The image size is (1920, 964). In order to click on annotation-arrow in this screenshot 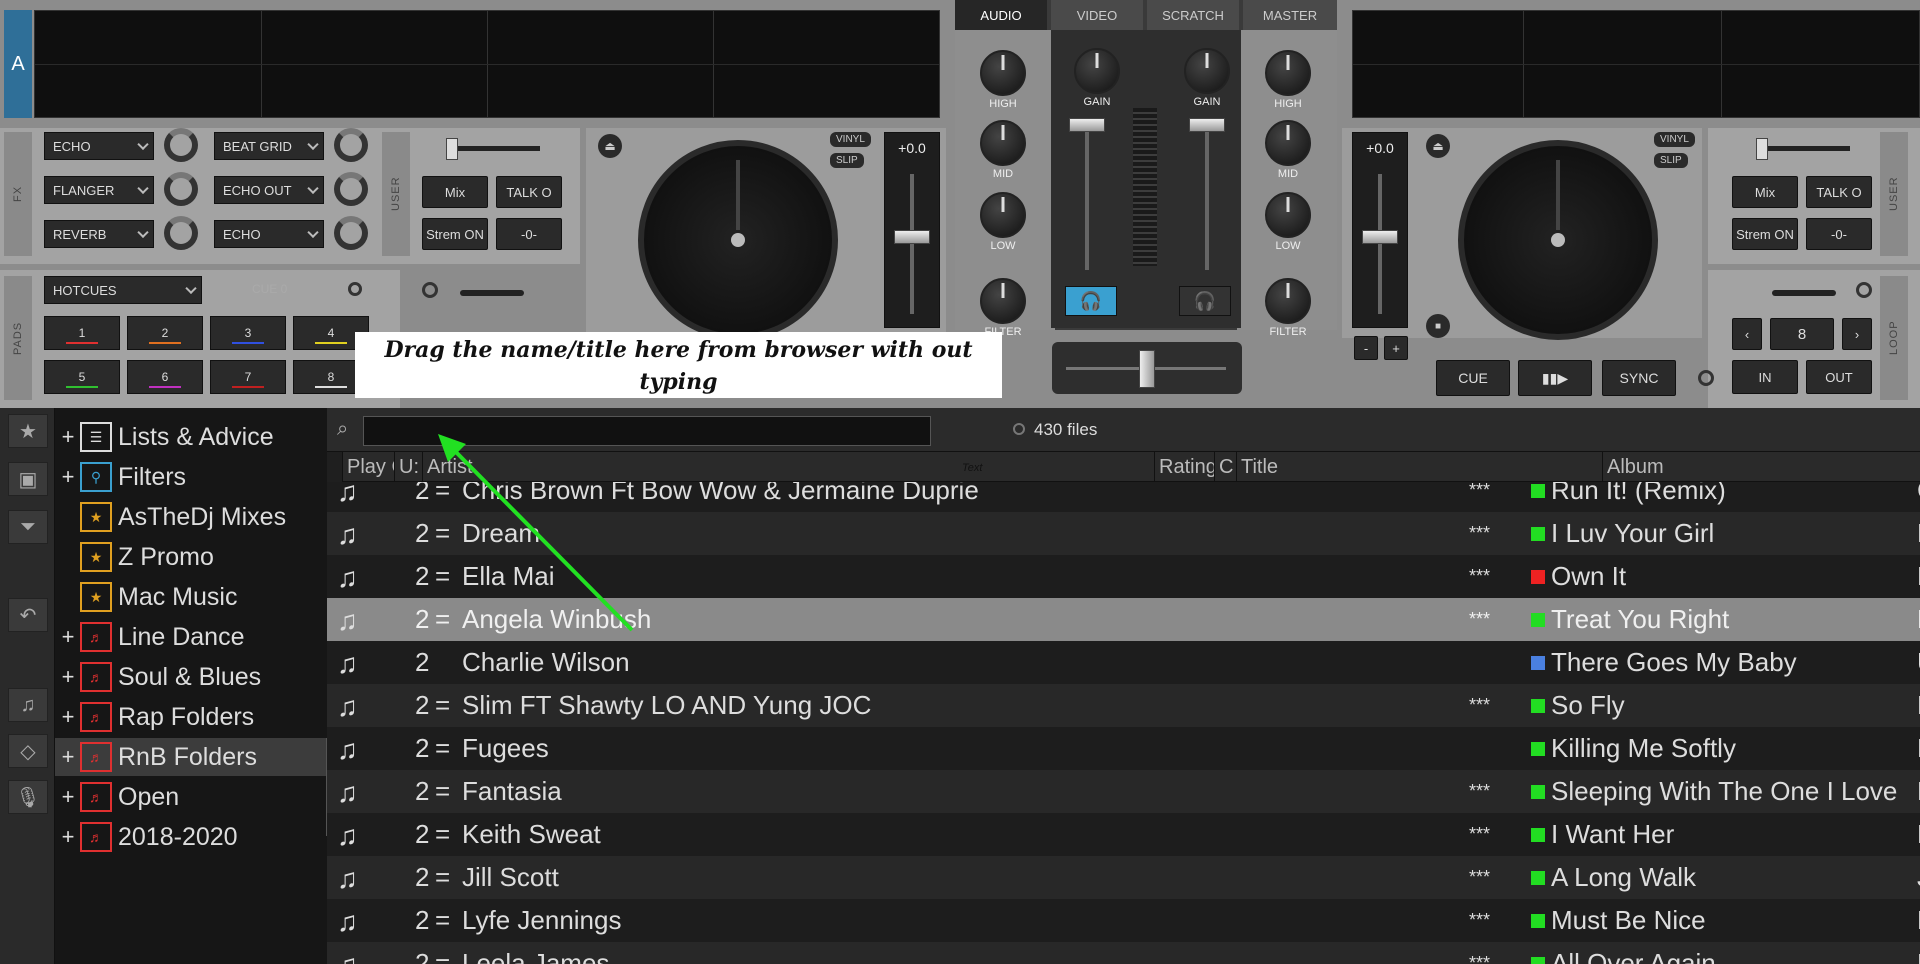, I will do `click(536, 533)`.